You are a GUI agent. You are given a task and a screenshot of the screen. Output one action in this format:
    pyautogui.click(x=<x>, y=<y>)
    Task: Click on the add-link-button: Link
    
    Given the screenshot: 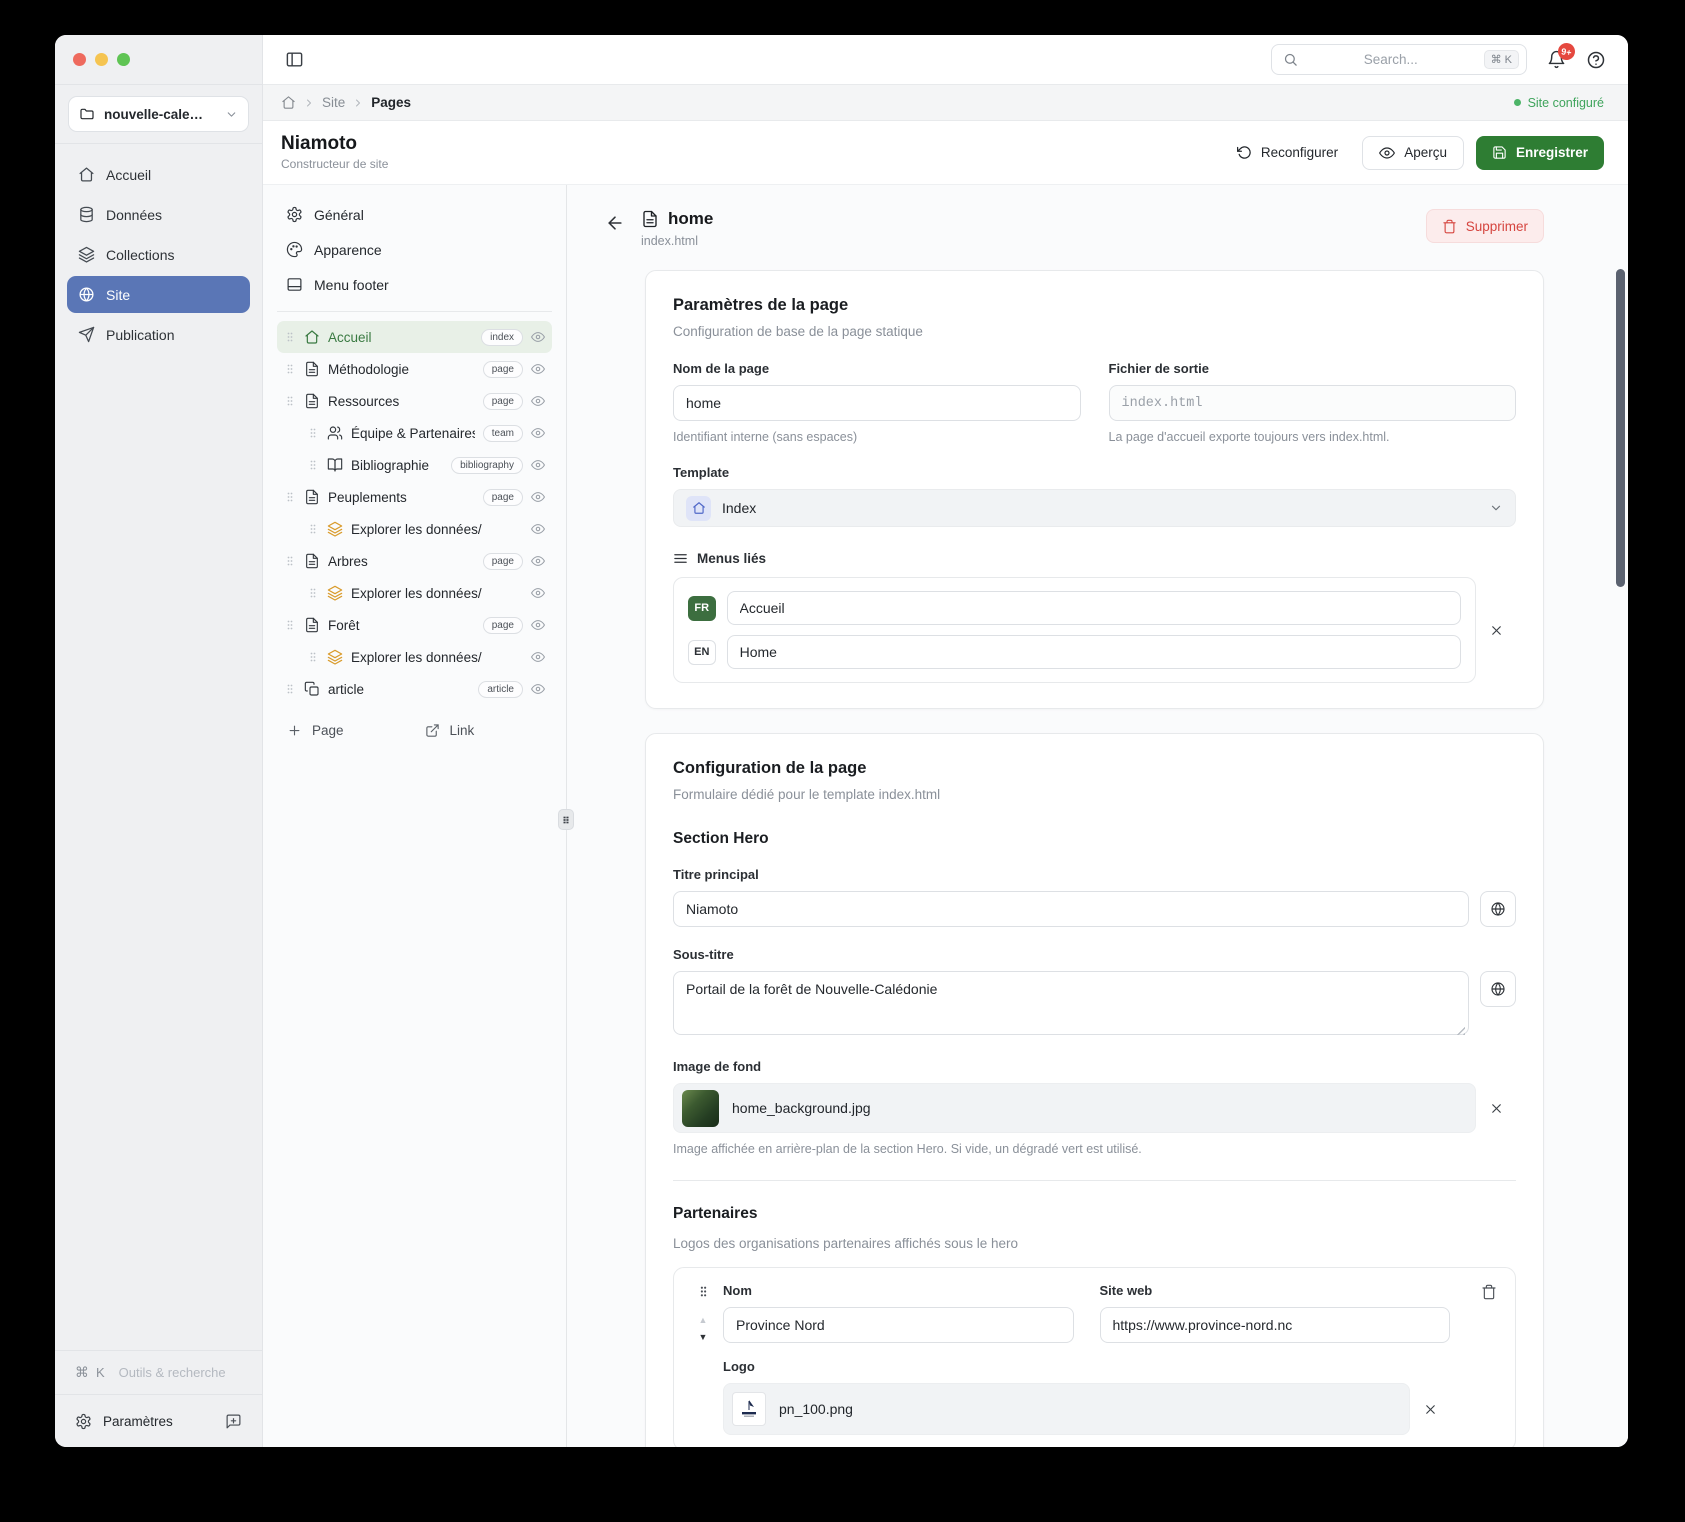 What is the action you would take?
    pyautogui.click(x=484, y=730)
    